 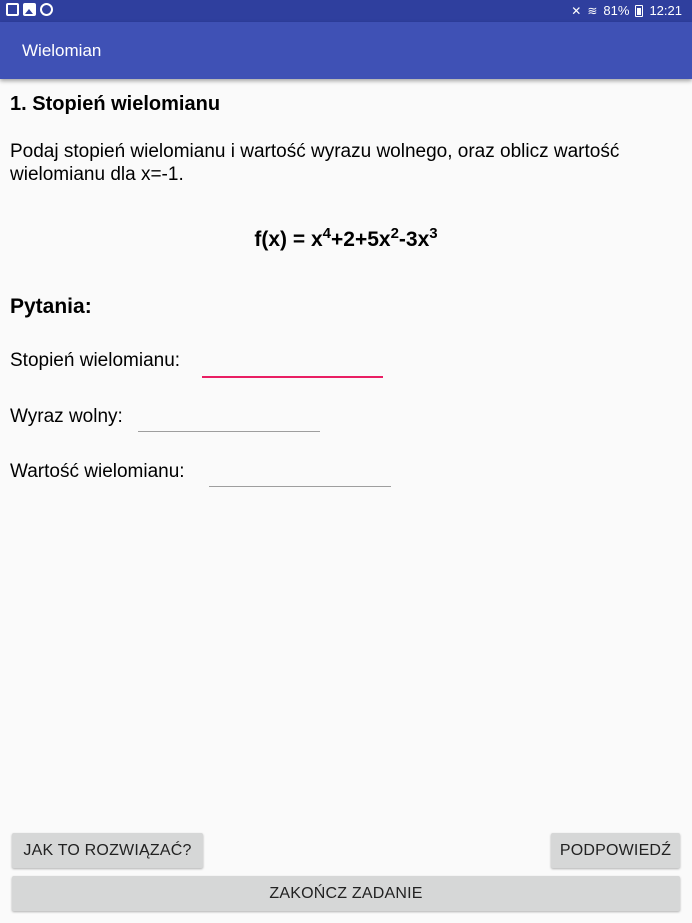 I want to click on formula-exponent: 2, so click(x=394, y=233).